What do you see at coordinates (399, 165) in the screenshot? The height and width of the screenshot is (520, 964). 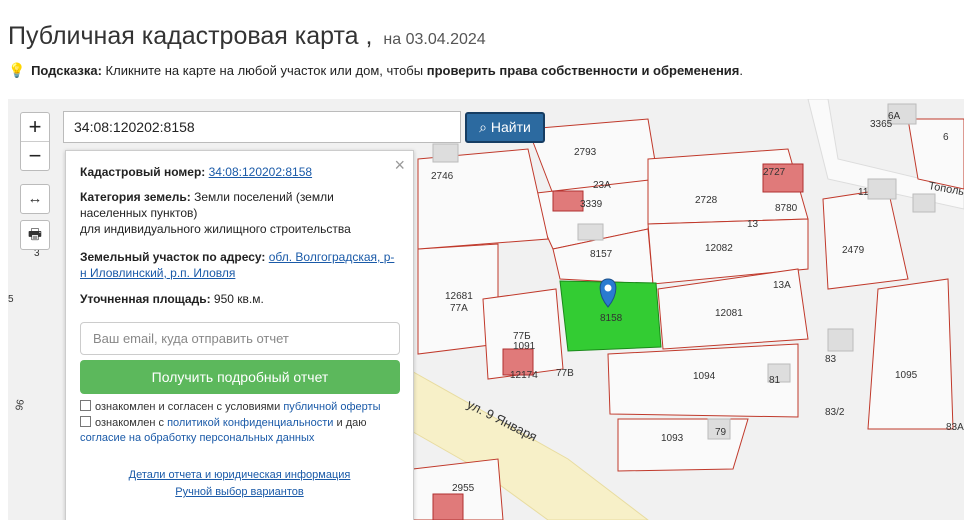 I see `close-icon: ×` at bounding box center [399, 165].